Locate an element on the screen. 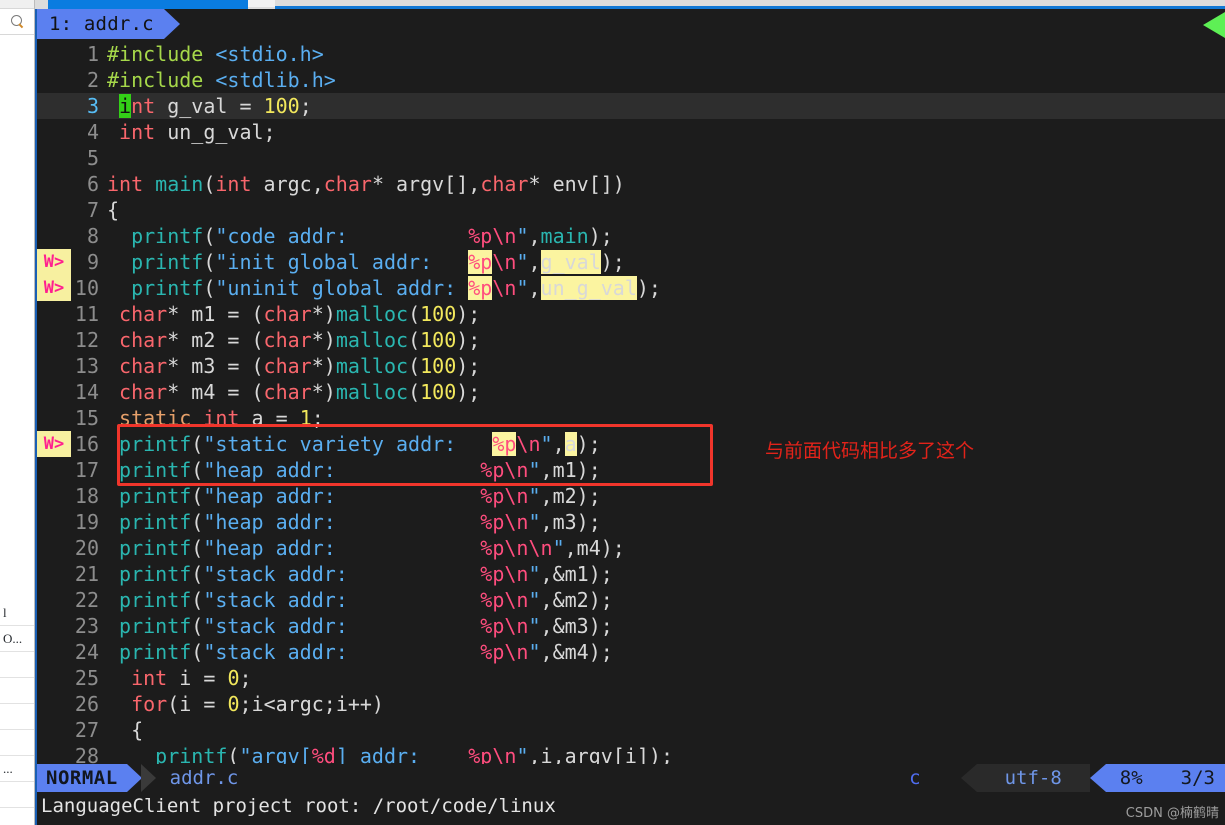 The width and height of the screenshot is (1225, 825). search-icon is located at coordinates (17, 21).